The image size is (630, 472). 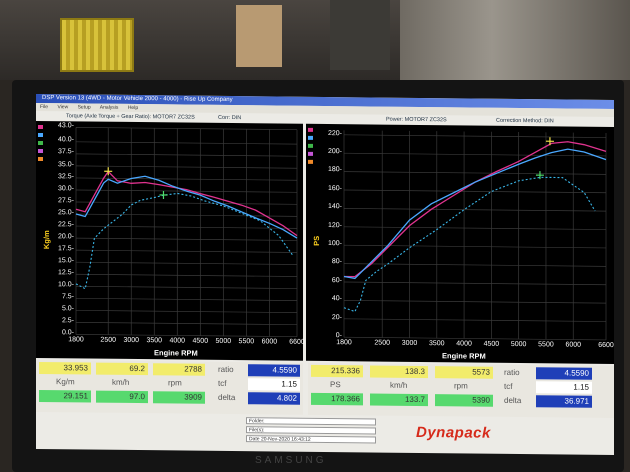 I want to click on cardboard-box, so click(x=259, y=36).